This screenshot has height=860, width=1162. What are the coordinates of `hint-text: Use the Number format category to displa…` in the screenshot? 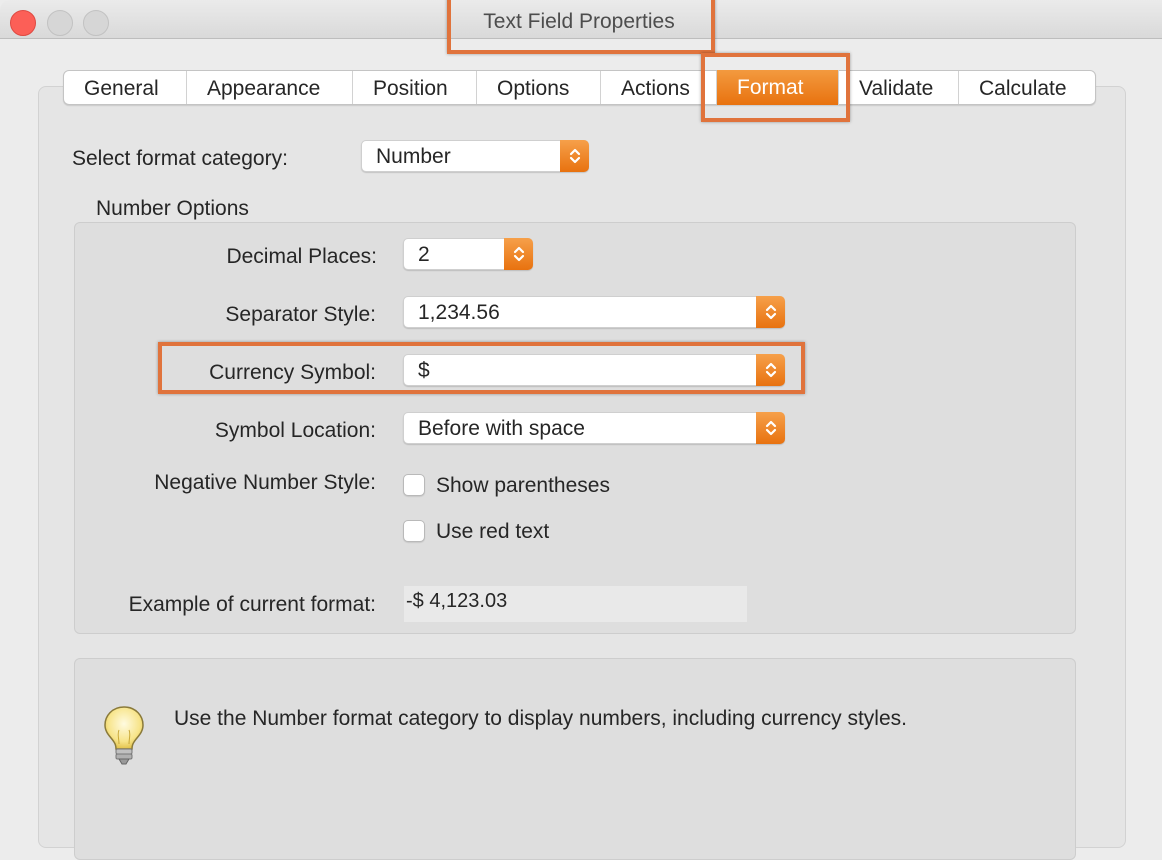 It's located at (540, 718).